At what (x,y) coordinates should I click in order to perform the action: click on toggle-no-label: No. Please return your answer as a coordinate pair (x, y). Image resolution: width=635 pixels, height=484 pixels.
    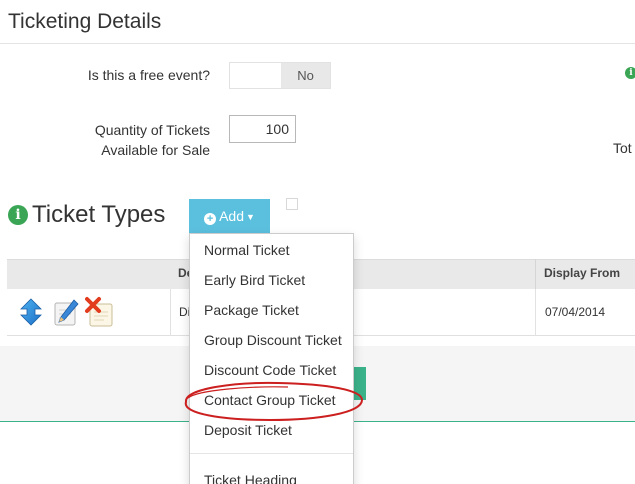
    Looking at the image, I should click on (305, 75).